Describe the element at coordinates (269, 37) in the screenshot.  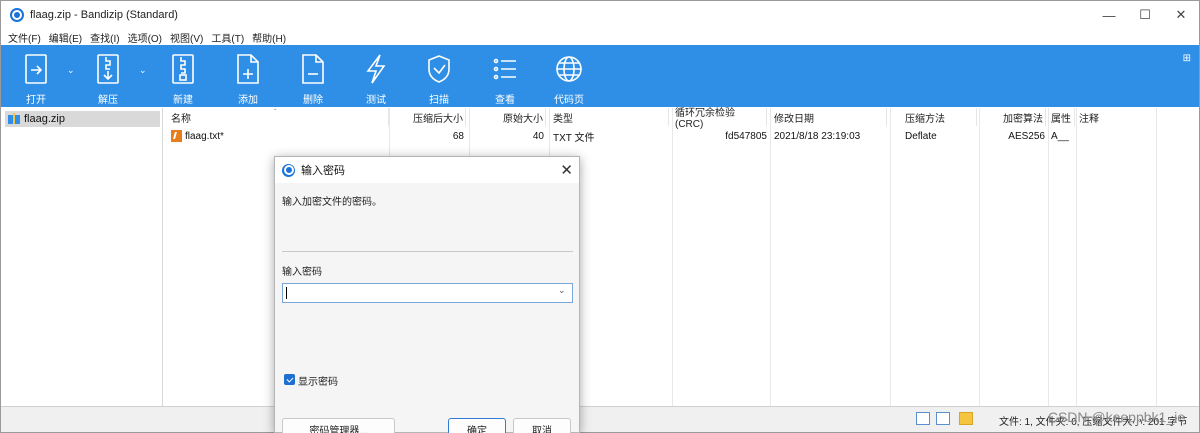
I see `menu-help: 帮助(H)` at that location.